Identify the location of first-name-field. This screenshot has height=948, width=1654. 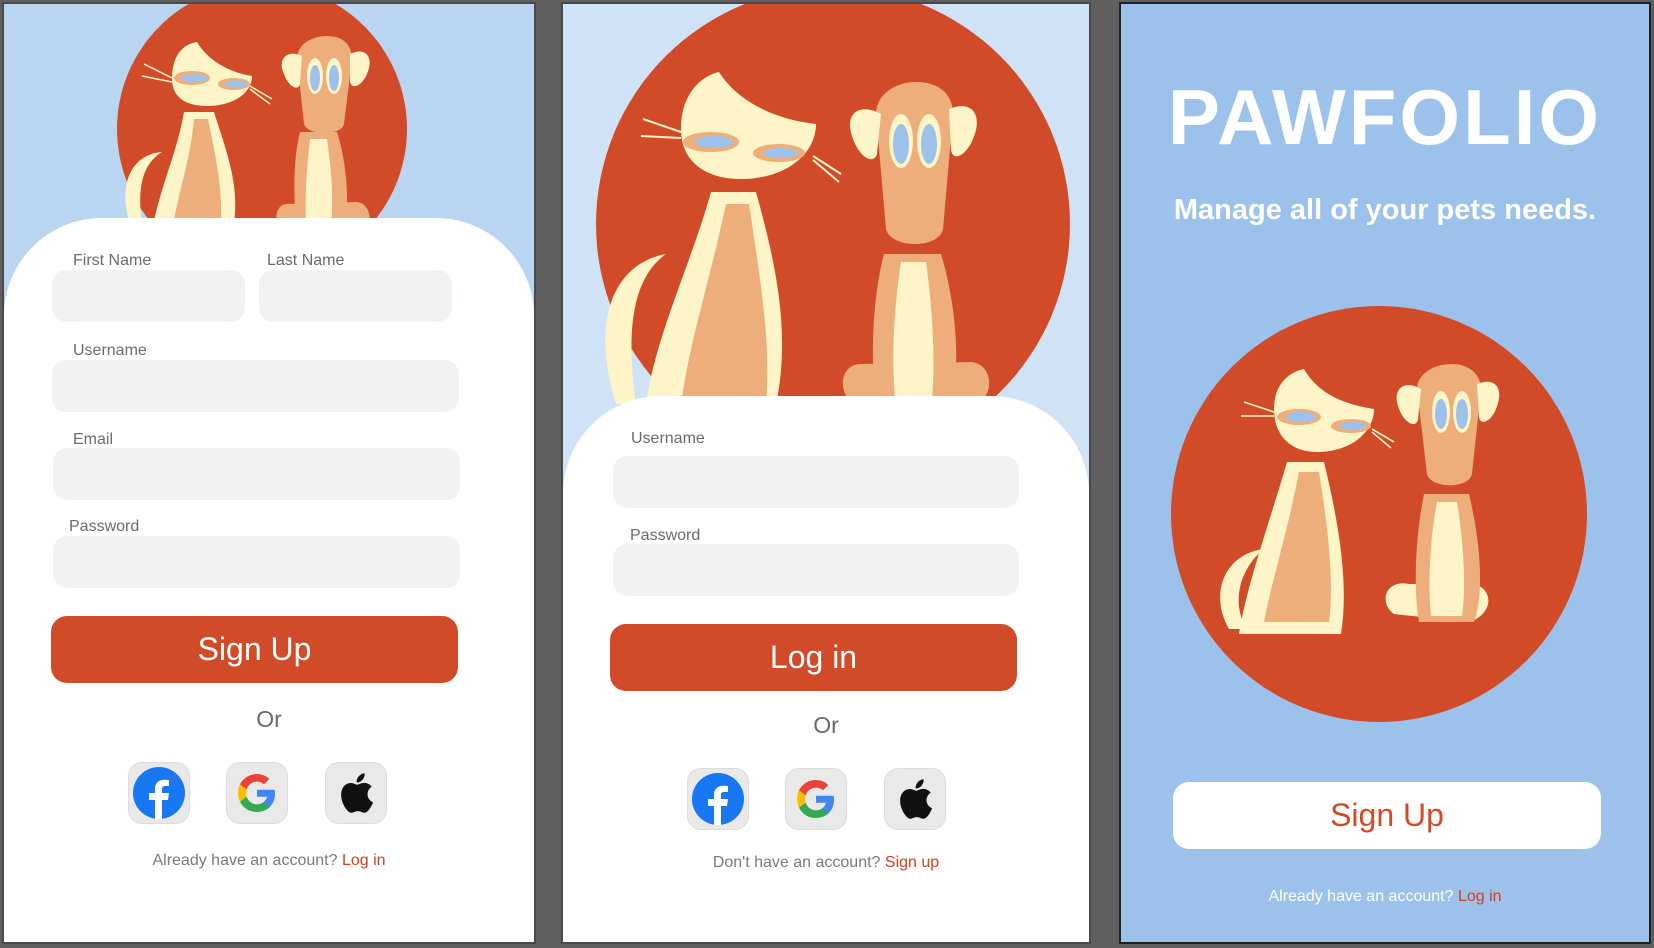
(148, 296).